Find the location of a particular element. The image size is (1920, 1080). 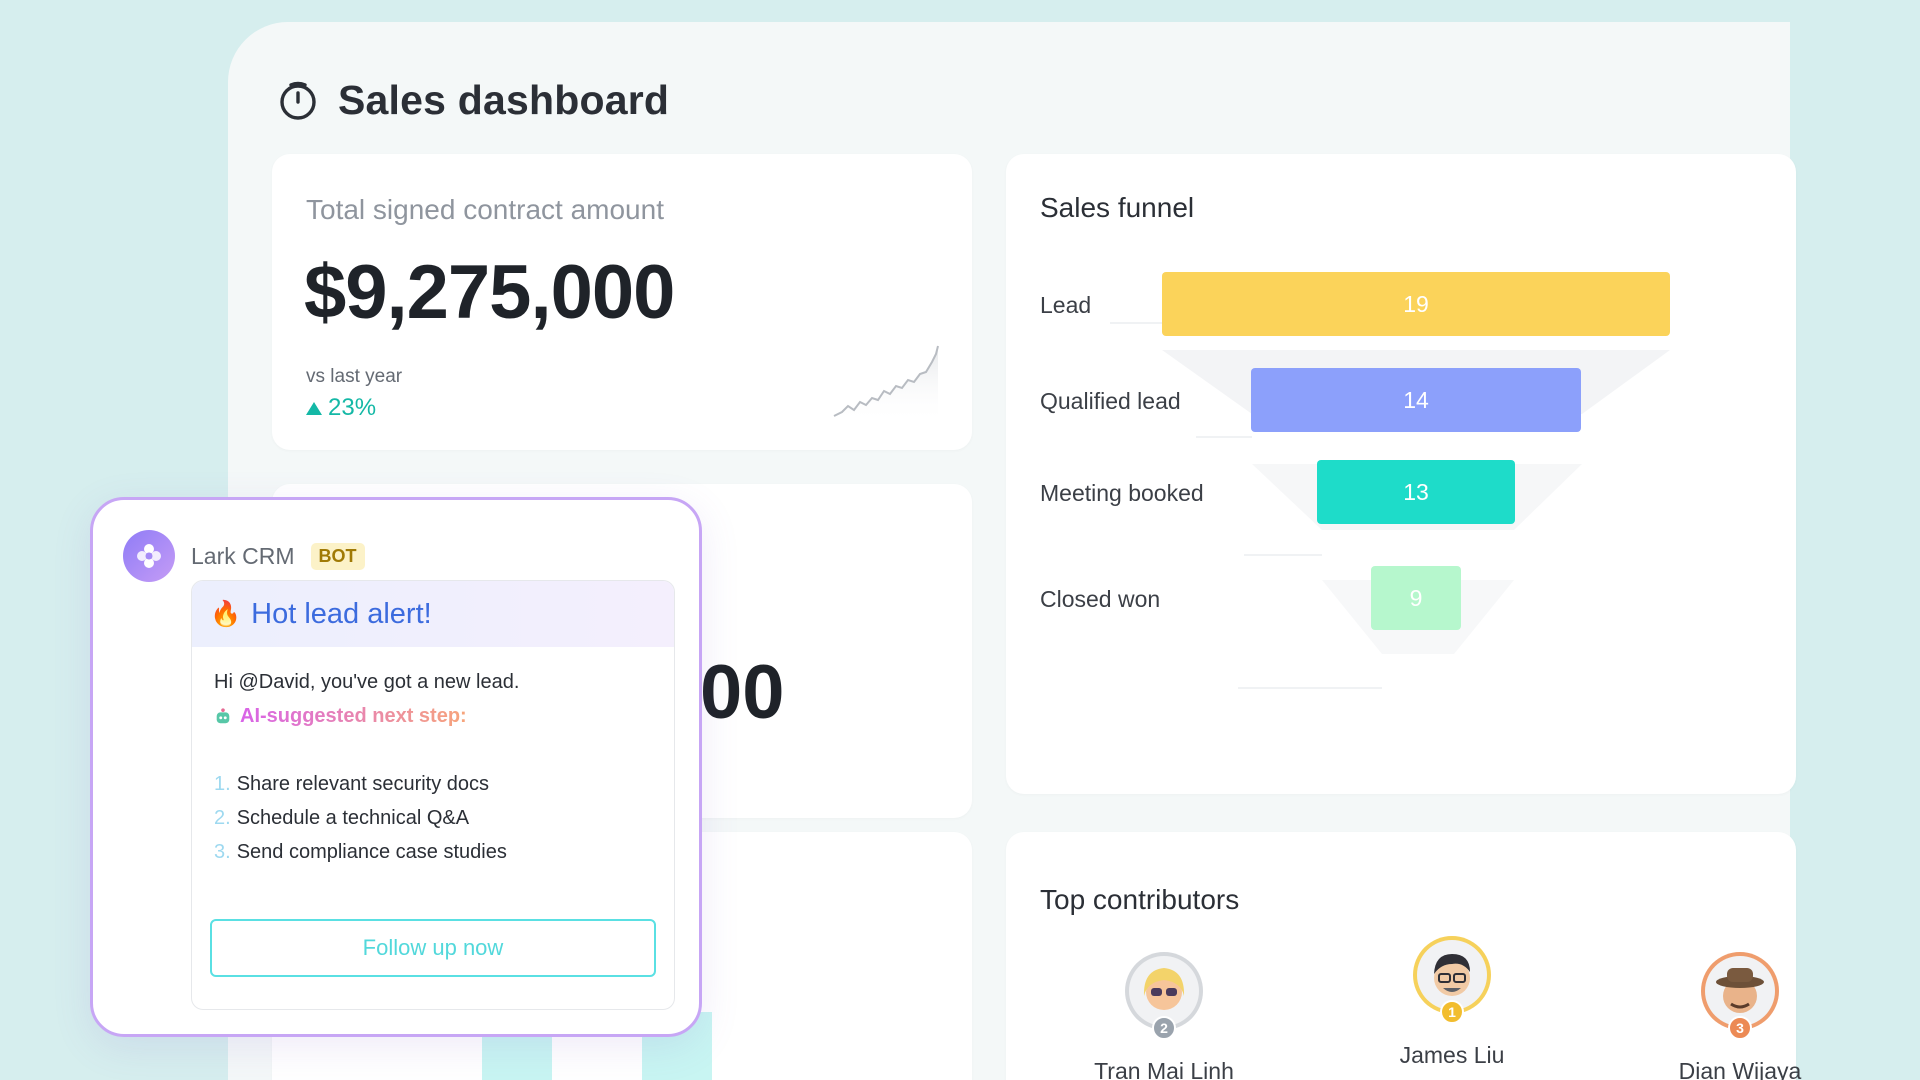

funnel-stage-label: Qualified lead is located at coordinates (1110, 401).